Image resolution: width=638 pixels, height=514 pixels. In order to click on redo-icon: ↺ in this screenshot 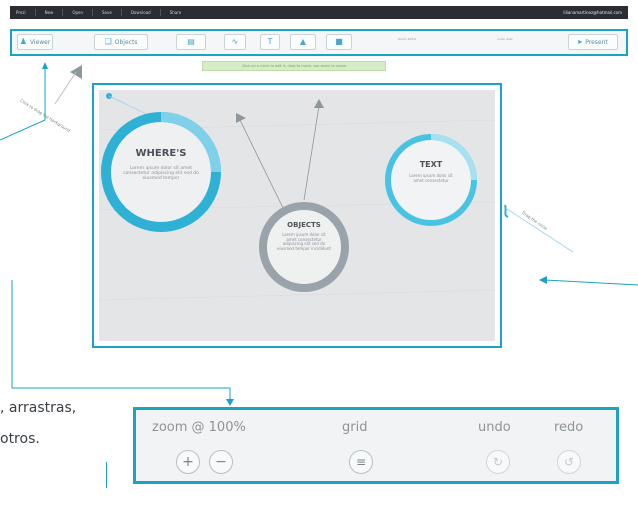, I will do `click(569, 462)`.